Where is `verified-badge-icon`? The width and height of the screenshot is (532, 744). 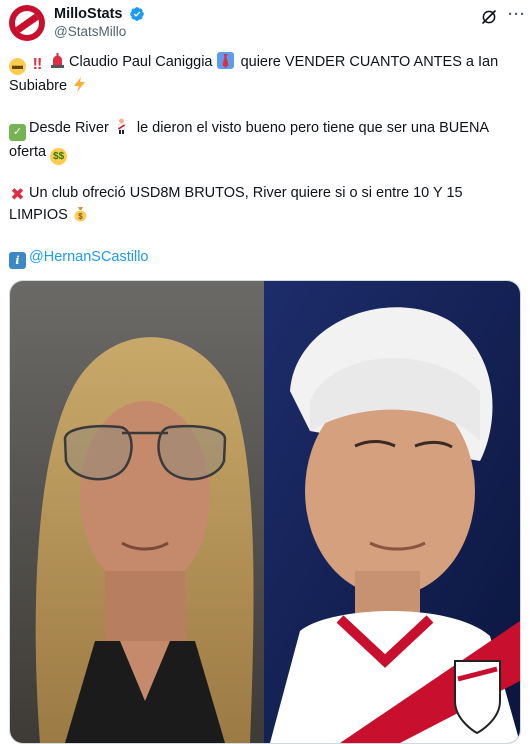 verified-badge-icon is located at coordinates (137, 13).